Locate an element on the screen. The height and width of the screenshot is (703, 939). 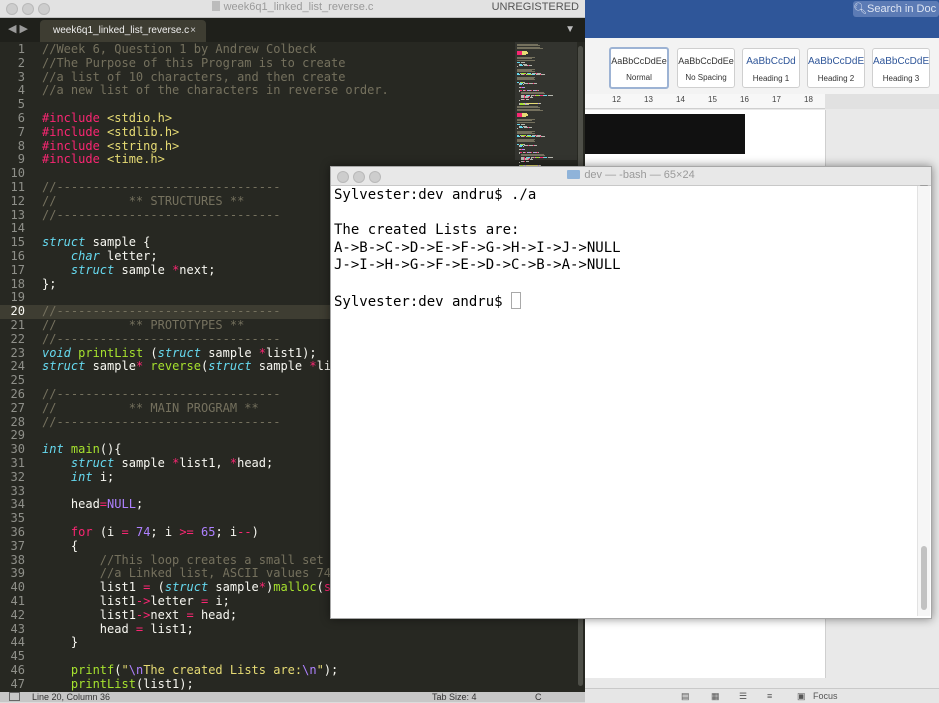
print-layout-icon: ▤ is located at coordinates (685, 696).